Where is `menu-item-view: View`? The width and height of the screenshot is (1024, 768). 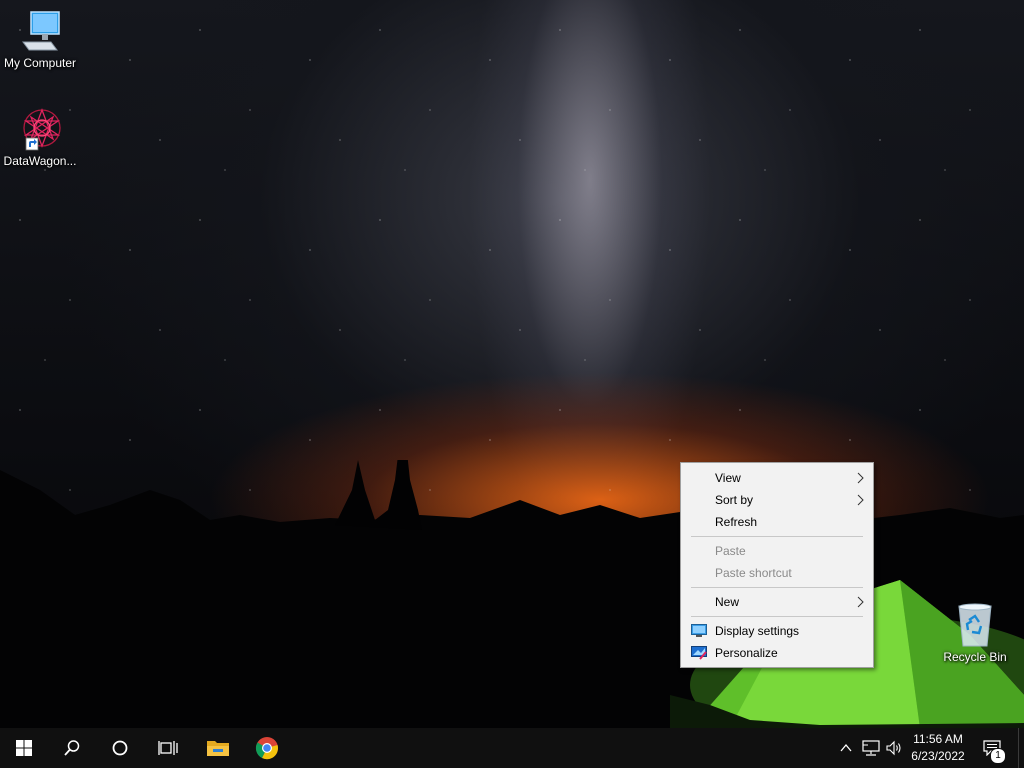 menu-item-view: View is located at coordinates (777, 478).